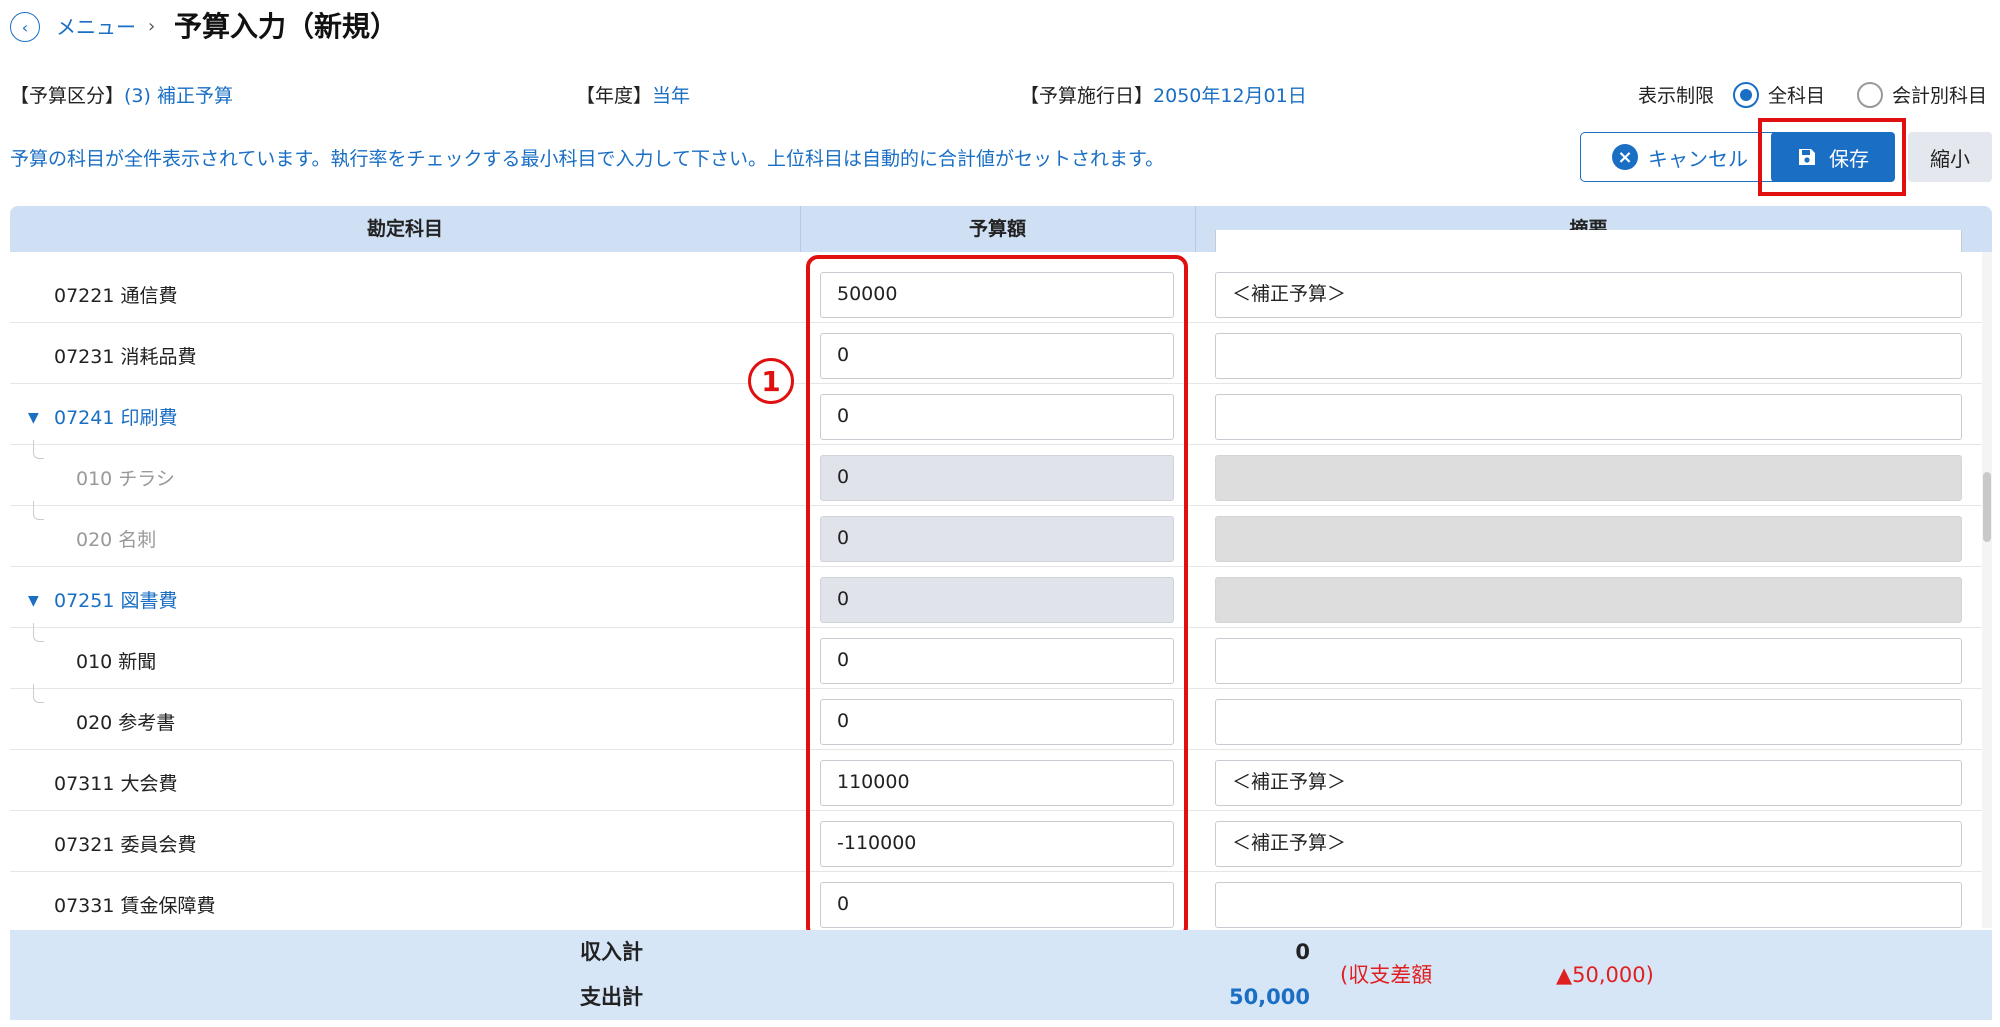 The image size is (2000, 1027). I want to click on fiscal-year-label: 【年度】, so click(614, 96).